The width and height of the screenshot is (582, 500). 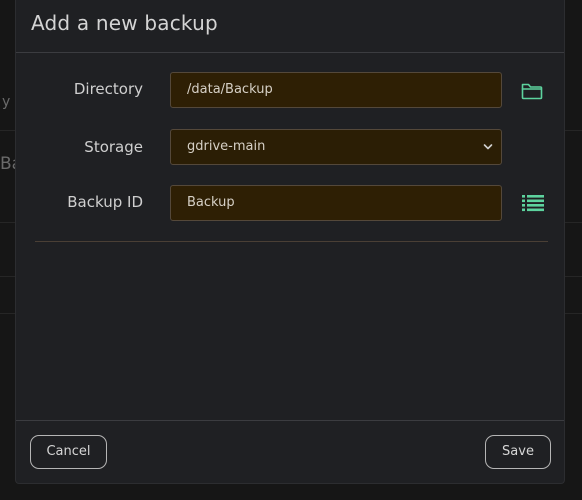 I want to click on dialog-title: Add a new backup, so click(x=124, y=23).